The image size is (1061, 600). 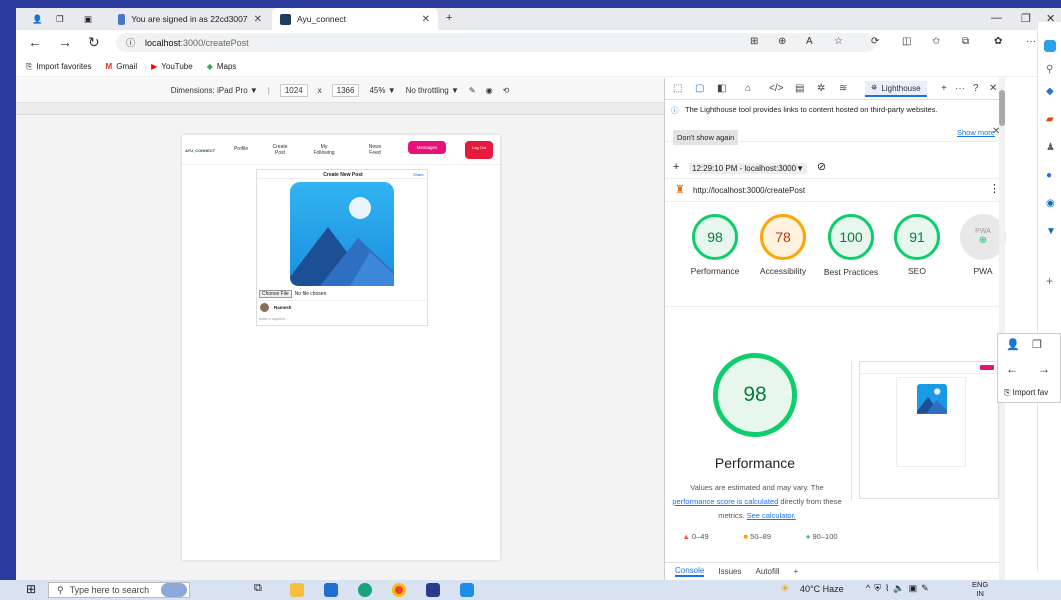 What do you see at coordinates (965, 41) in the screenshot?
I see `collections-icon: ⧉` at bounding box center [965, 41].